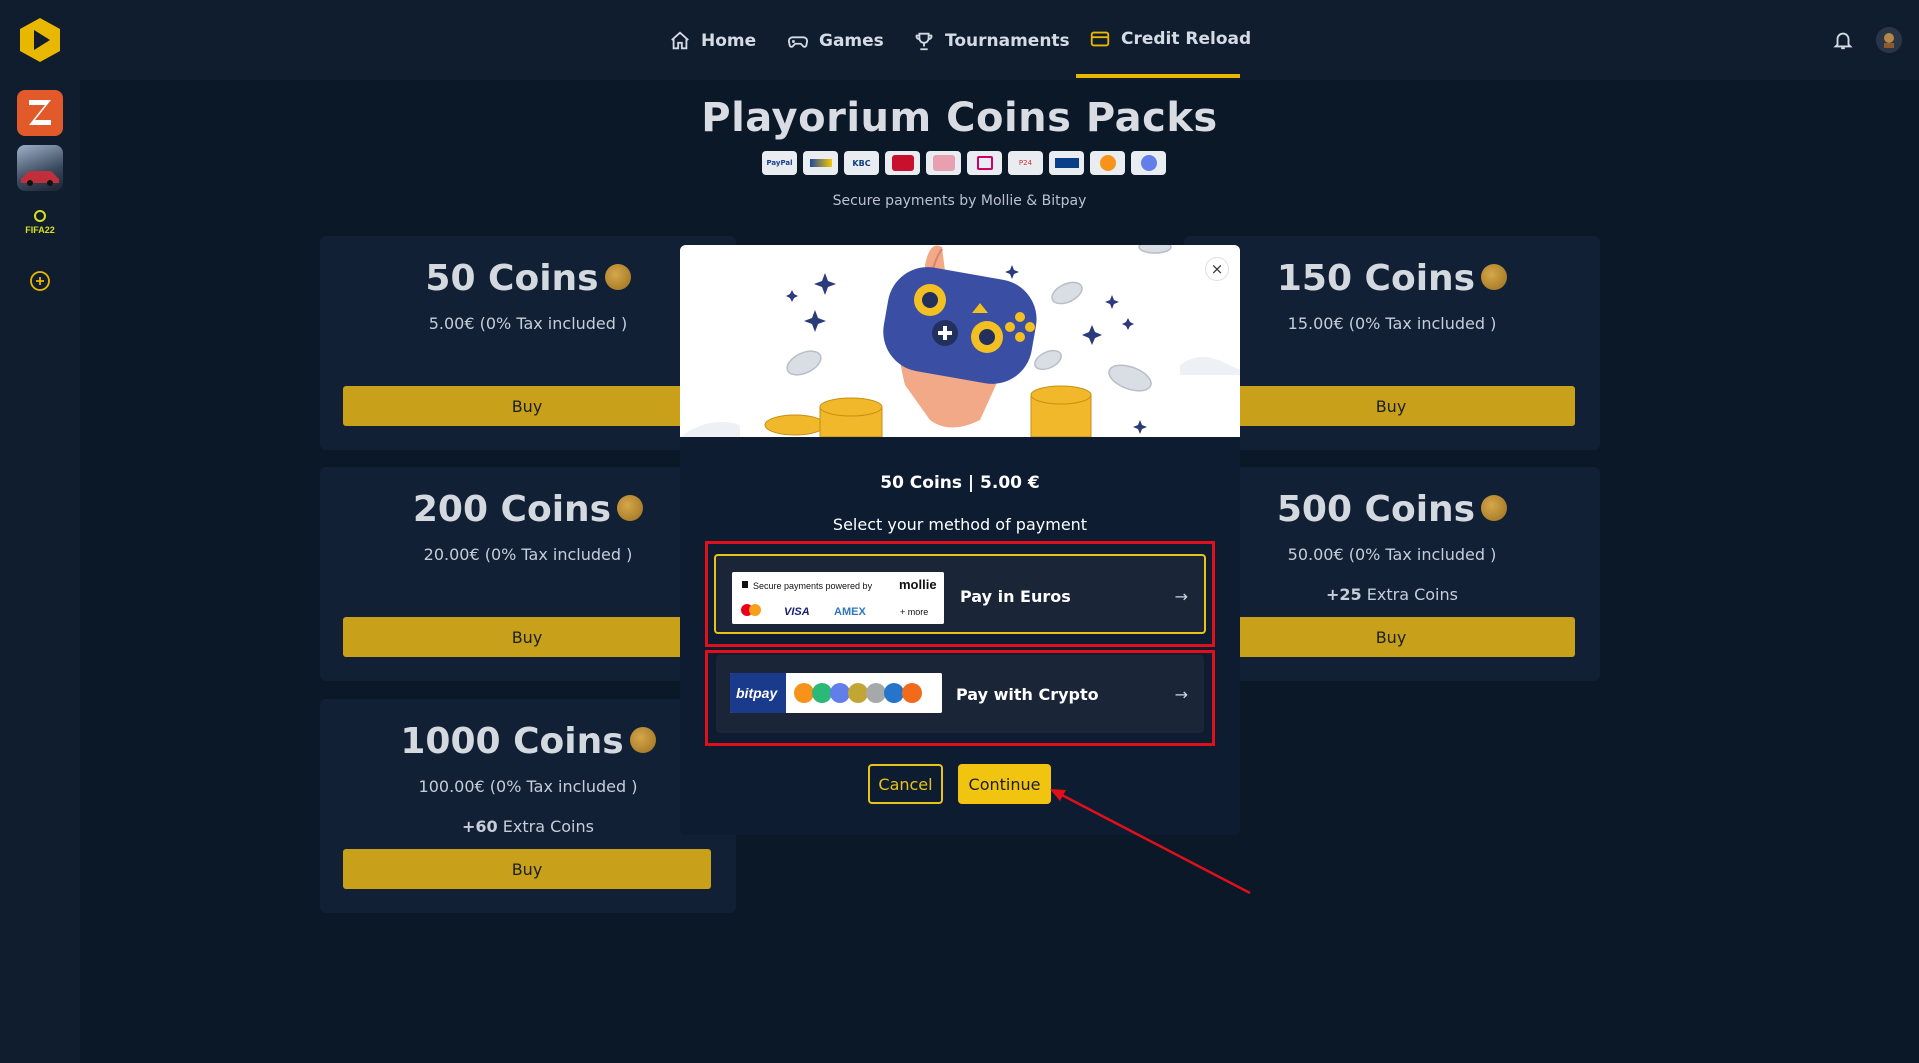  I want to click on trophy-icon, so click(924, 41).